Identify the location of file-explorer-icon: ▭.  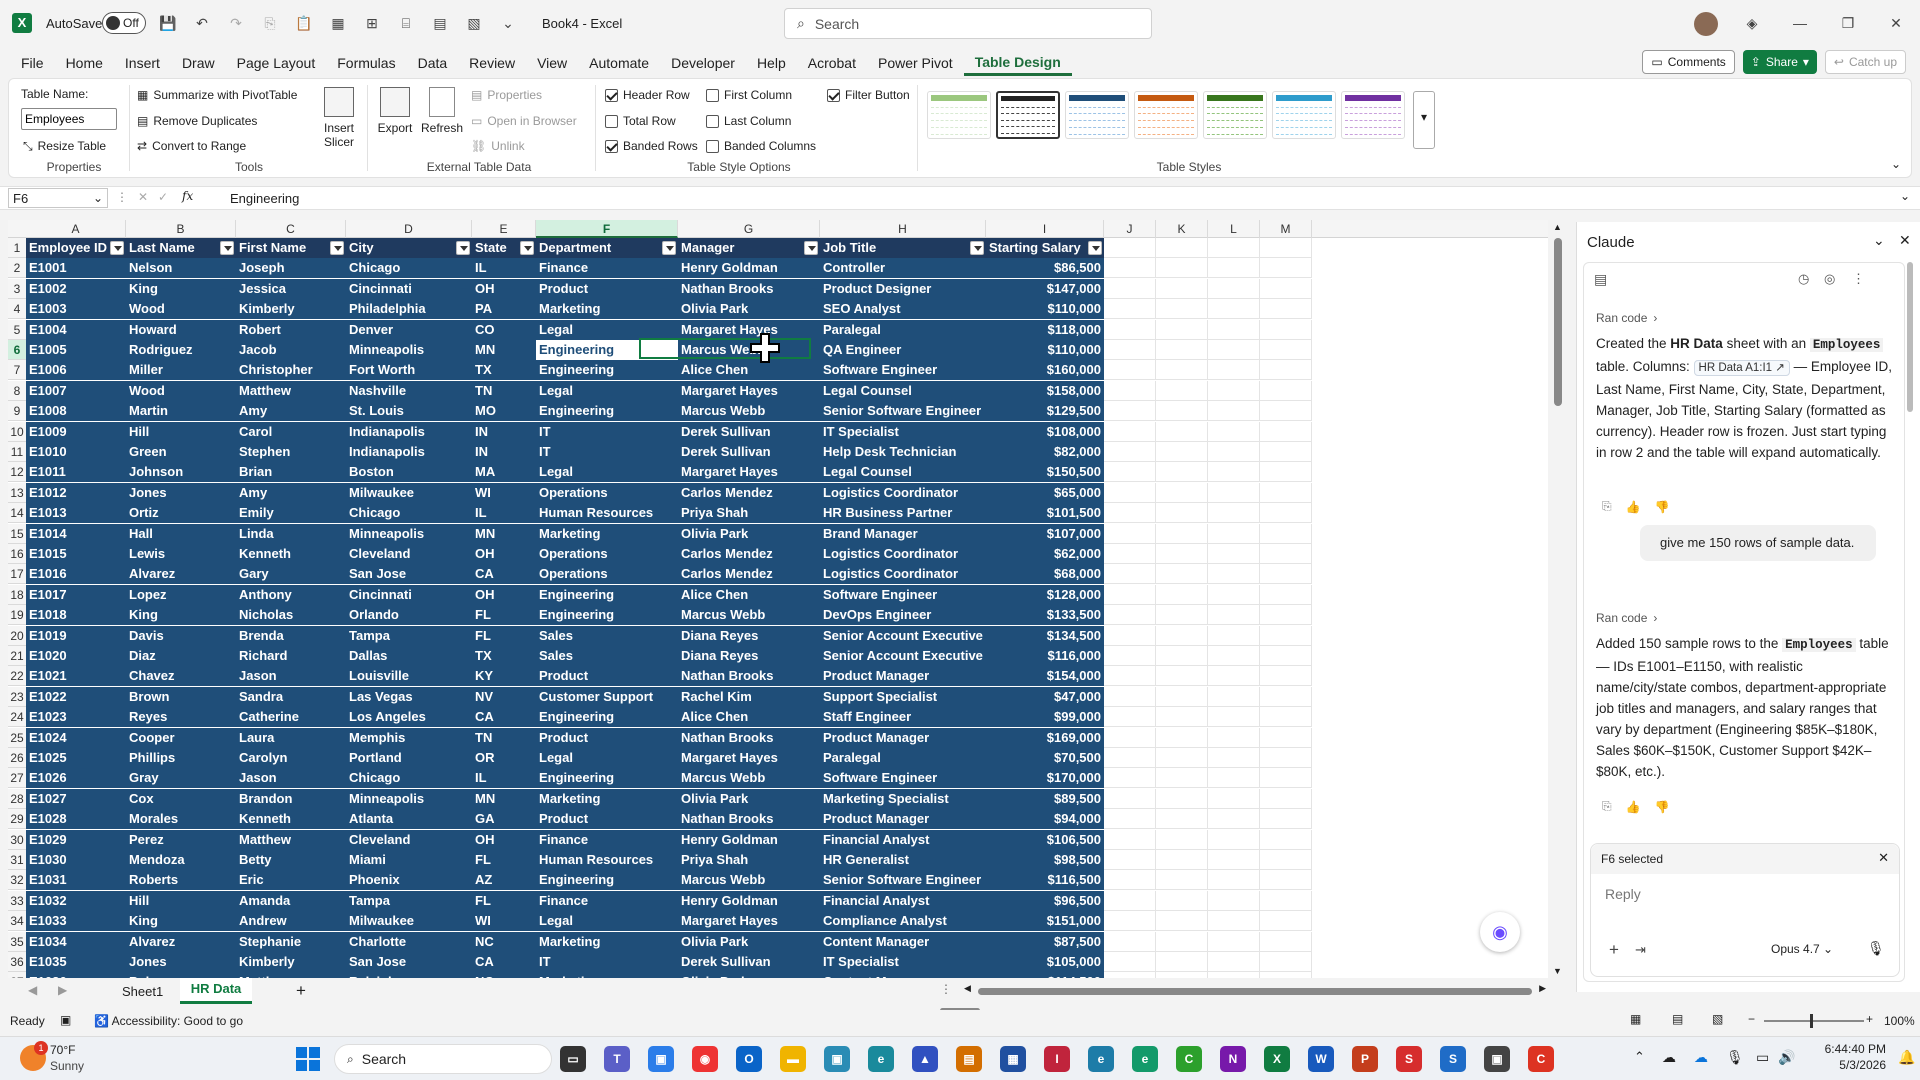
(573, 1059).